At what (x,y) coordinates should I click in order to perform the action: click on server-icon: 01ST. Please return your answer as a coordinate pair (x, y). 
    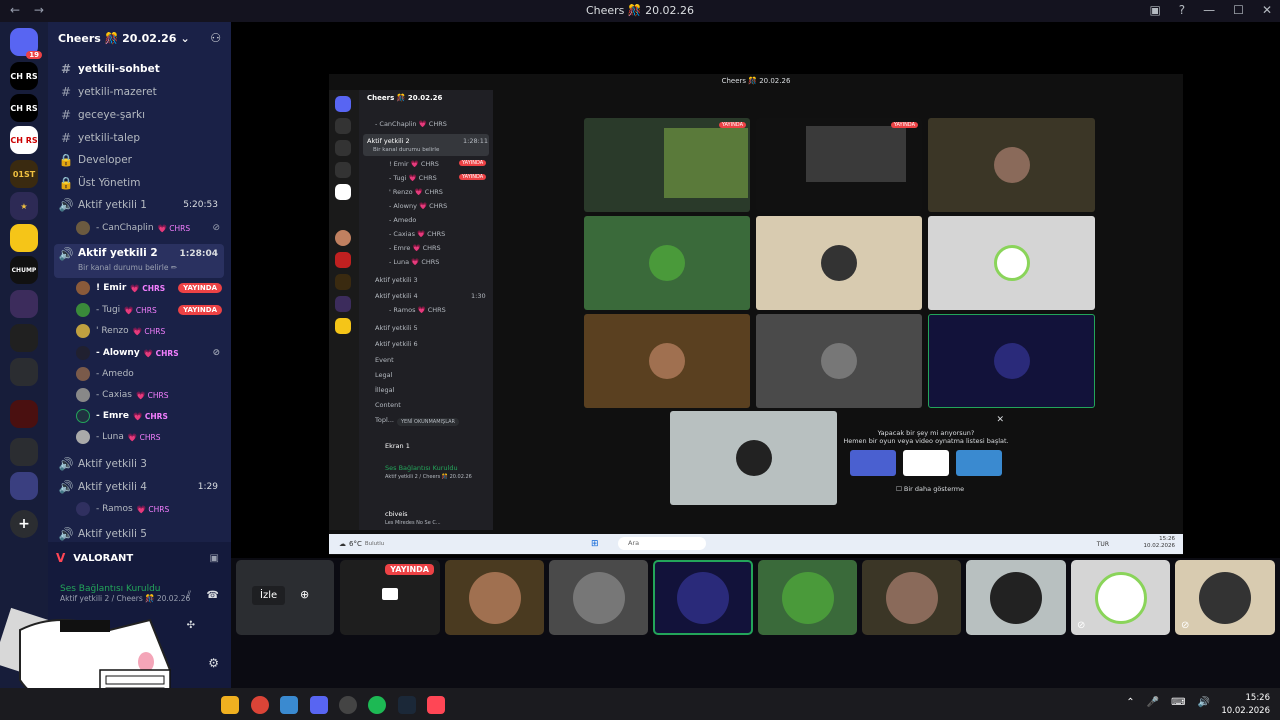
    Looking at the image, I should click on (24, 174).